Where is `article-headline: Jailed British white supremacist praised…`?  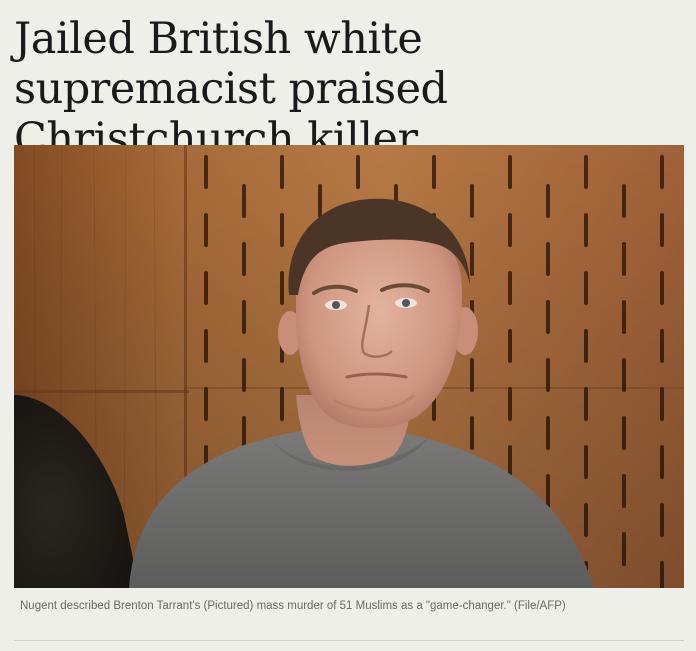 article-headline: Jailed British white supremacist praised… is located at coordinates (231, 89).